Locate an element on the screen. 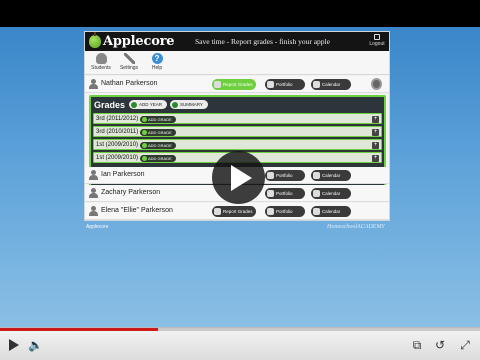 Image resolution: width=480 pixels, height=360 pixels. footer-logo: Applecore is located at coordinates (97, 227).